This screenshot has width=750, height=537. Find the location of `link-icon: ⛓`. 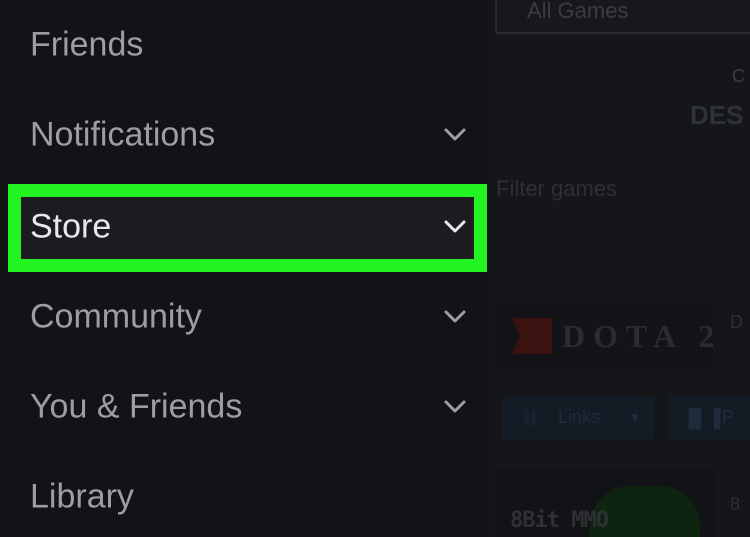

link-icon: ⛓ is located at coordinates (530, 418).